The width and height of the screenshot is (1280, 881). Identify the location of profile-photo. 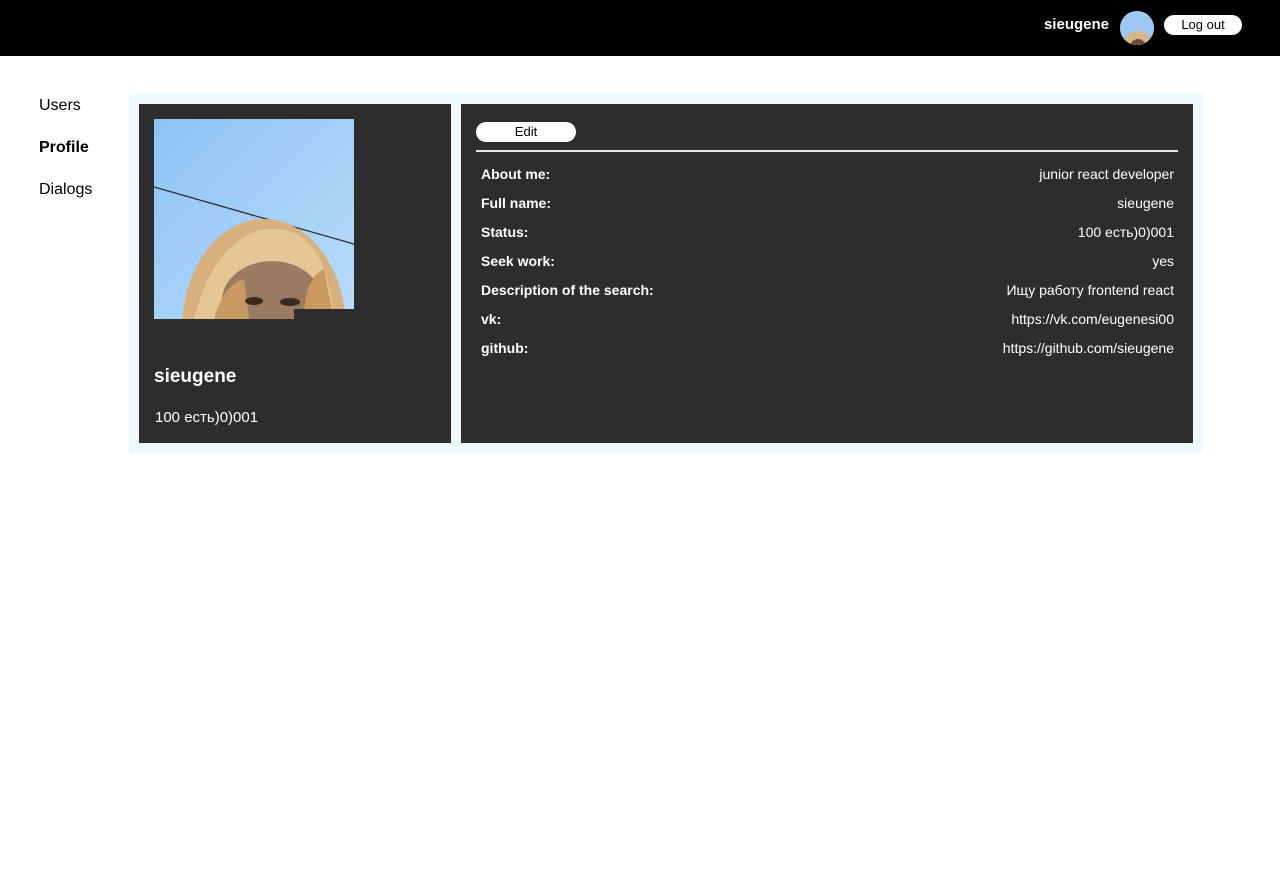
(254, 219).